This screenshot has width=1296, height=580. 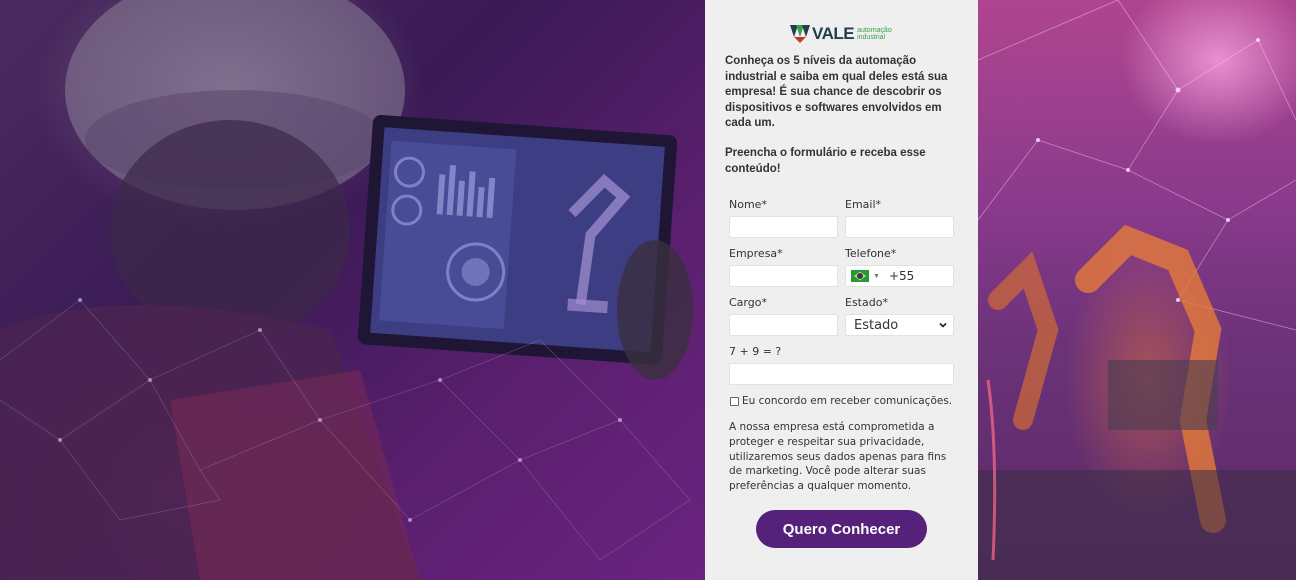 I want to click on logo-tagline-line1: automação, so click(x=874, y=30).